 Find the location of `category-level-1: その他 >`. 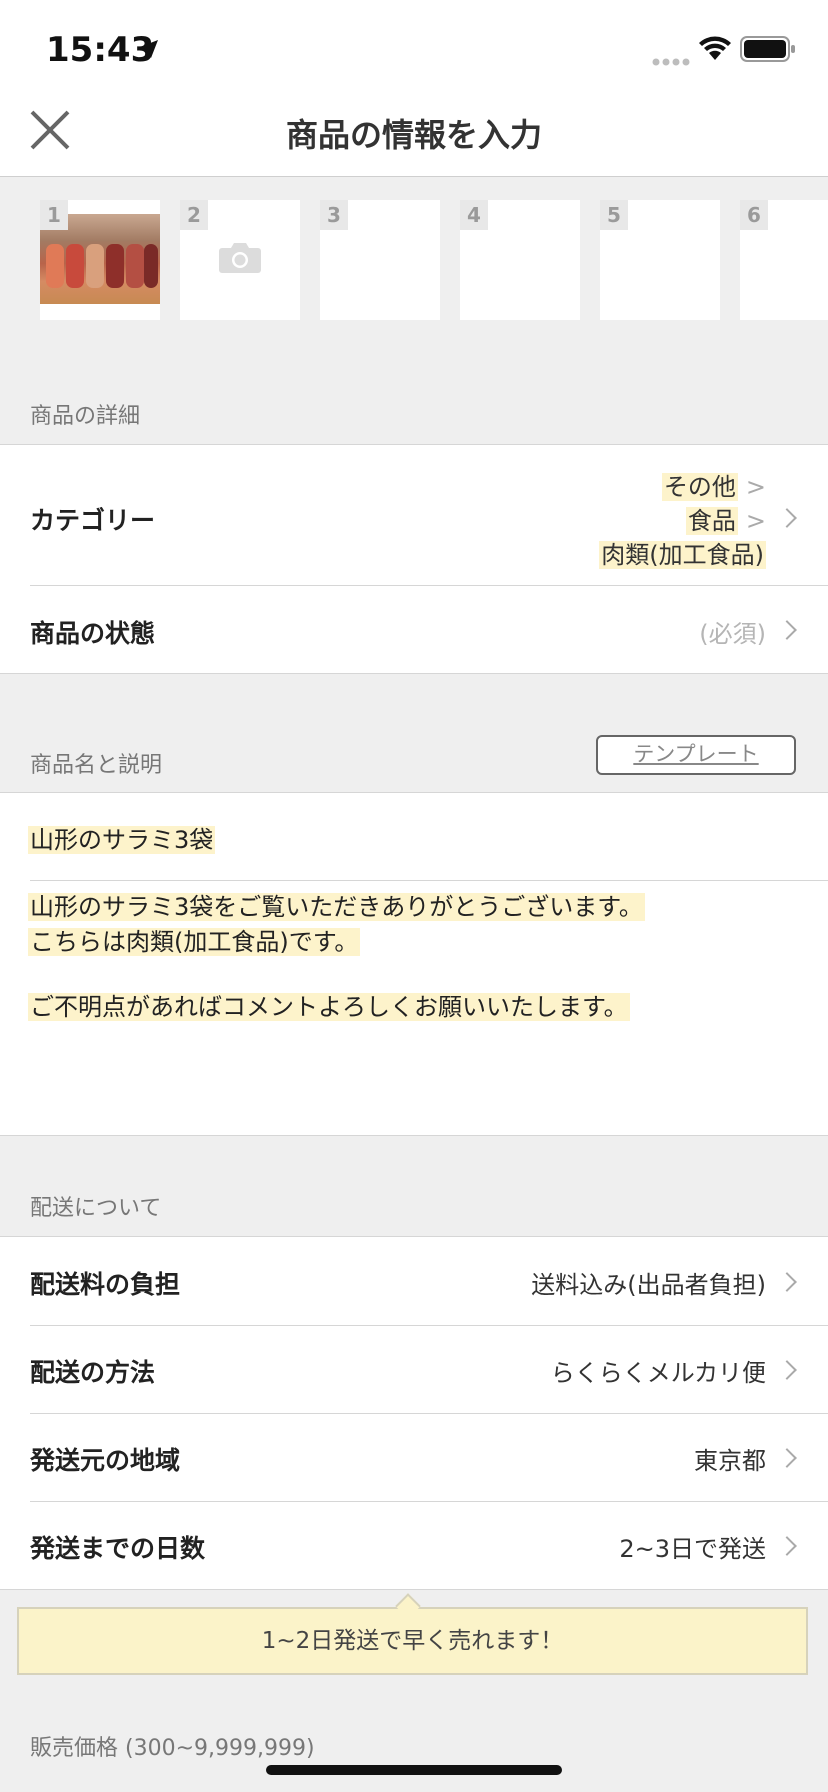

category-level-1: その他 > is located at coordinates (713, 484).